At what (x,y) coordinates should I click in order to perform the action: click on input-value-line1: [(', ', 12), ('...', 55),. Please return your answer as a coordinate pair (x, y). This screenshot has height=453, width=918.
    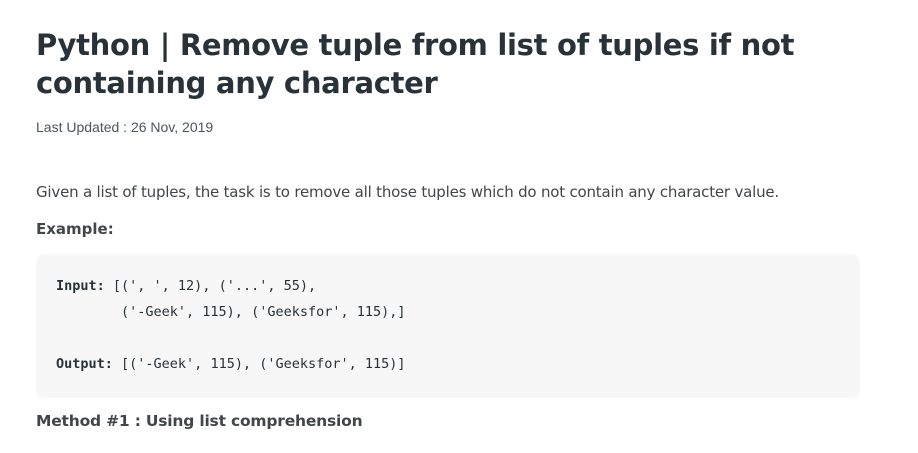
    Looking at the image, I should click on (210, 286).